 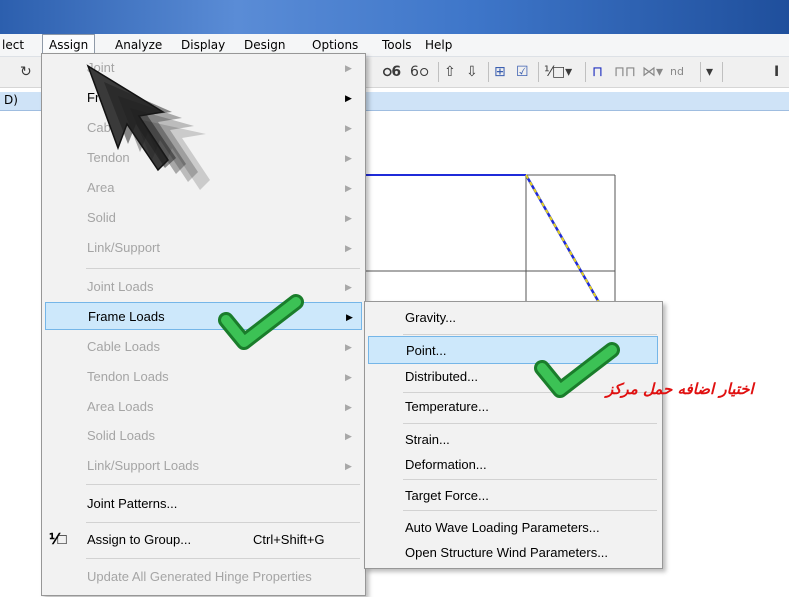 I want to click on annotation-text: اختیار اضافه حمل مرکز, so click(x=680, y=389).